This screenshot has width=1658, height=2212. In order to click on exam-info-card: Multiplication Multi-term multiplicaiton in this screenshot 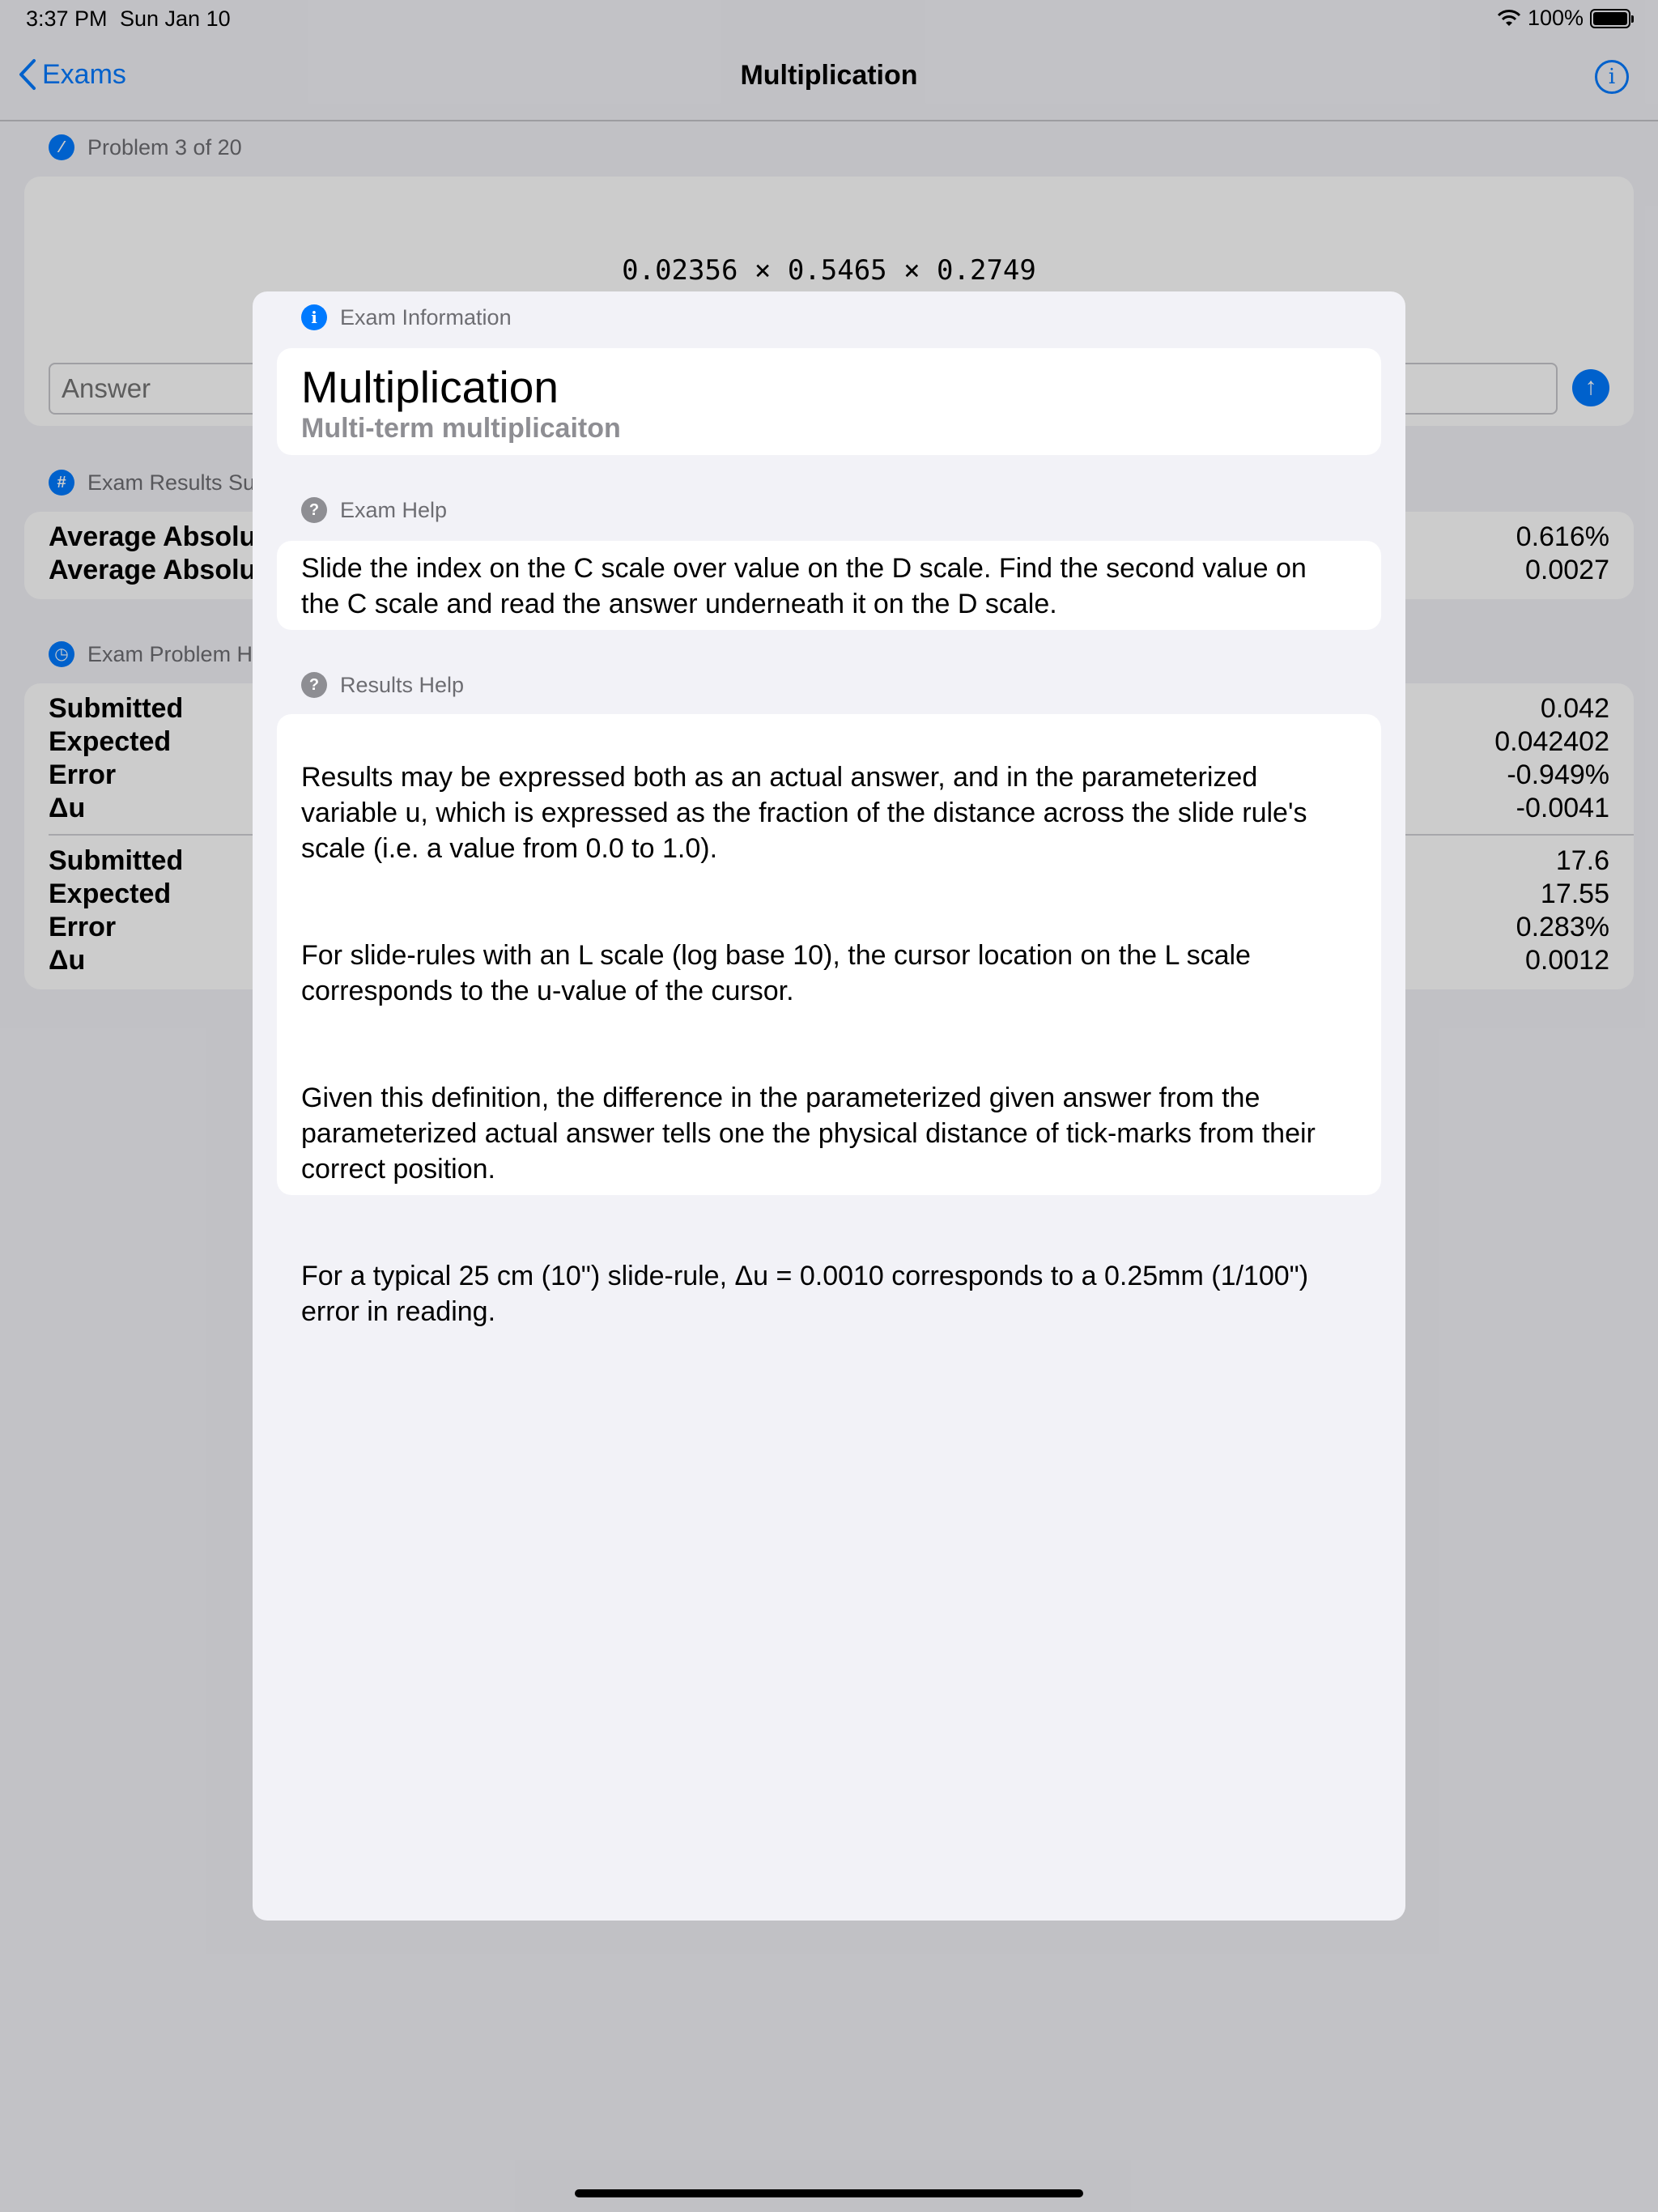, I will do `click(829, 402)`.